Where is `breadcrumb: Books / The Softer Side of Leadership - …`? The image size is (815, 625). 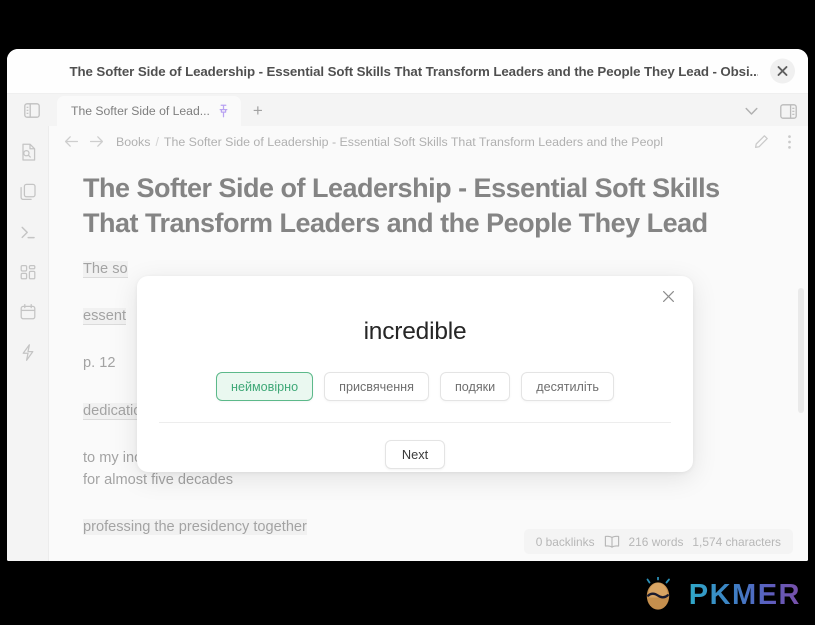 breadcrumb: Books / The Softer Side of Leadership - … is located at coordinates (430, 142).